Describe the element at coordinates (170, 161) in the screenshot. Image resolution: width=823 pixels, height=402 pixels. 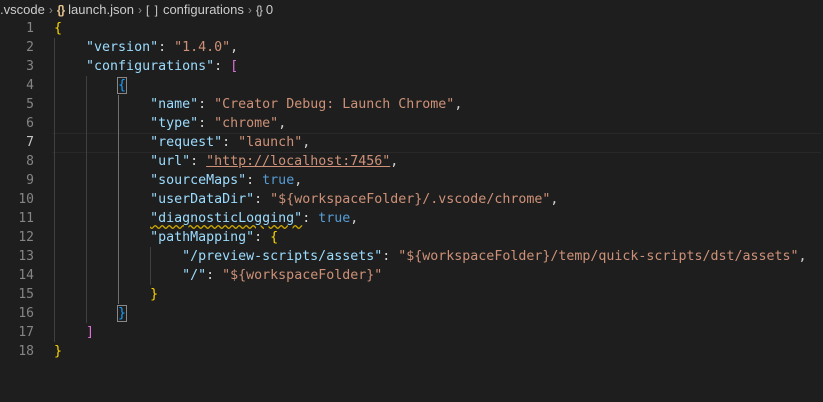
I see `json-key: "url"` at that location.